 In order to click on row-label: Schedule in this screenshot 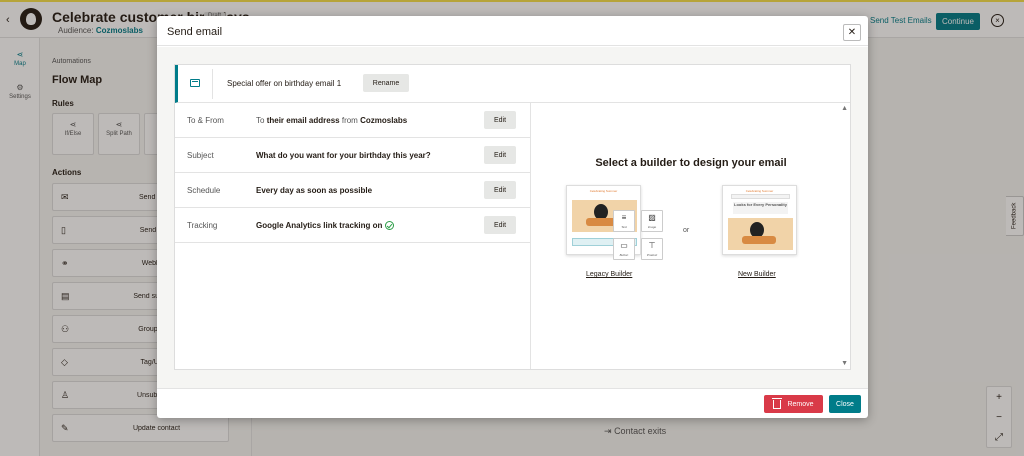, I will do `click(204, 190)`.